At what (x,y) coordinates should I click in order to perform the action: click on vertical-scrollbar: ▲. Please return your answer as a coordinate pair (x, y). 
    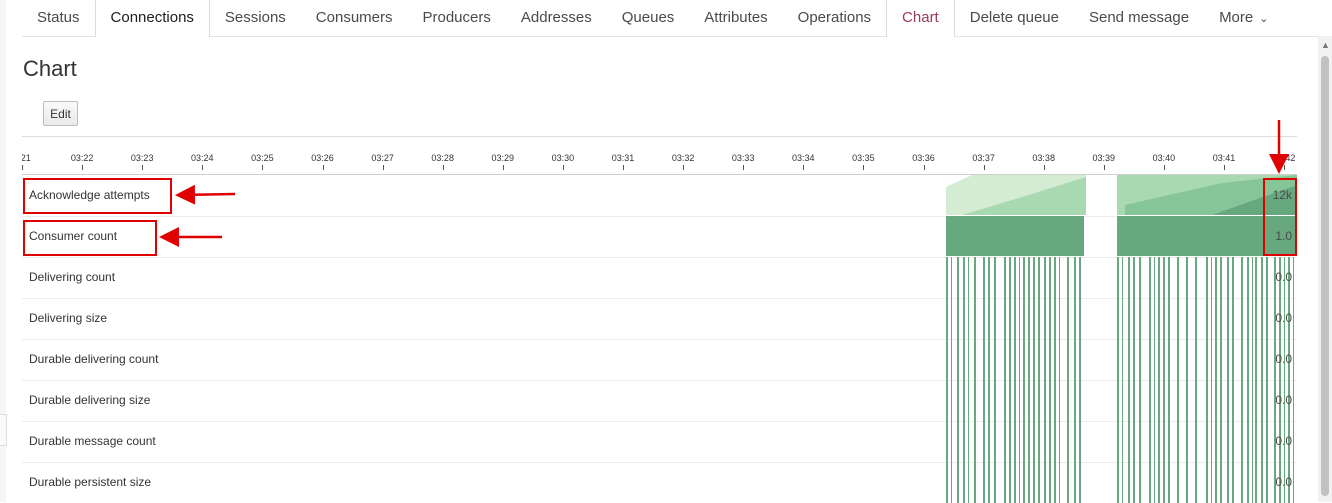
    Looking at the image, I should click on (1325, 269).